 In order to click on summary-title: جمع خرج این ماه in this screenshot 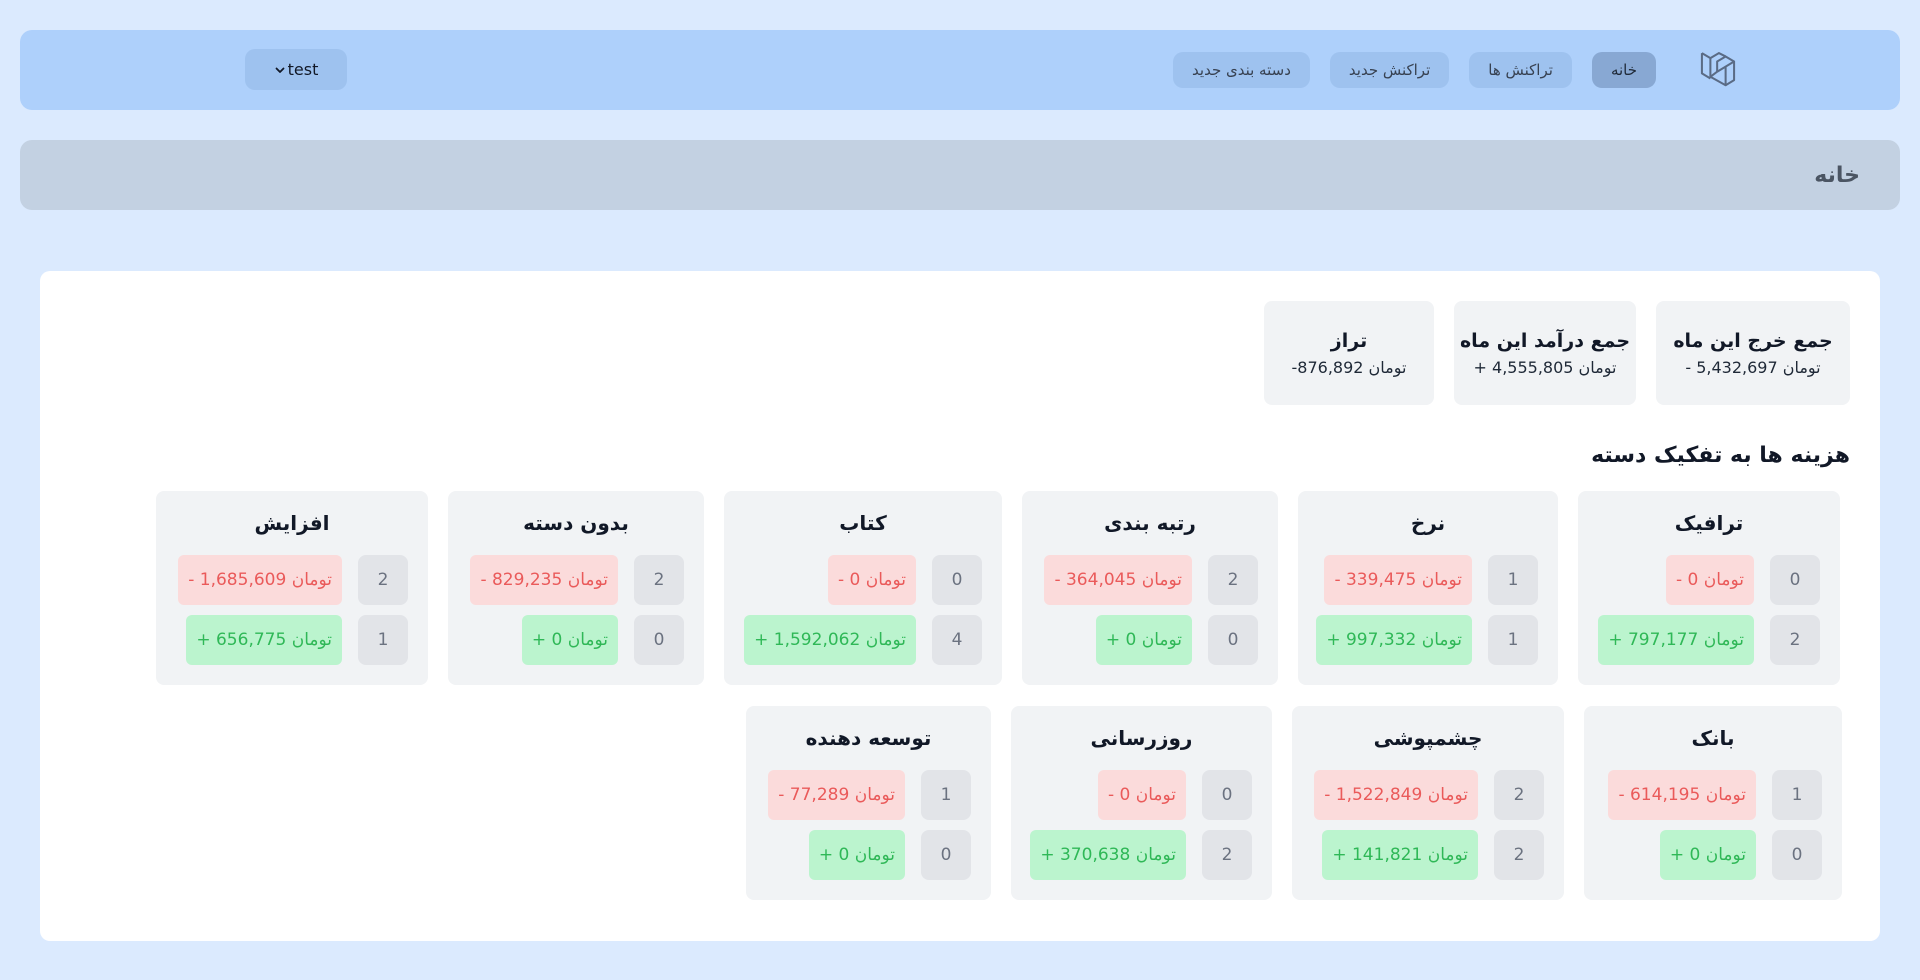, I will do `click(1753, 340)`.